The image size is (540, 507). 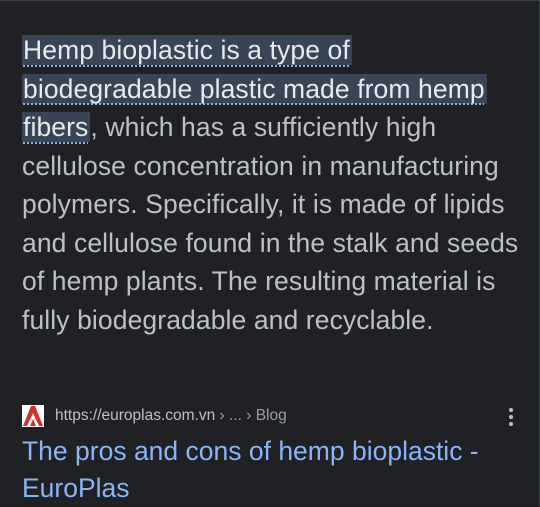 I want to click on source-domain: https://europlas.com.vn, so click(x=135, y=415).